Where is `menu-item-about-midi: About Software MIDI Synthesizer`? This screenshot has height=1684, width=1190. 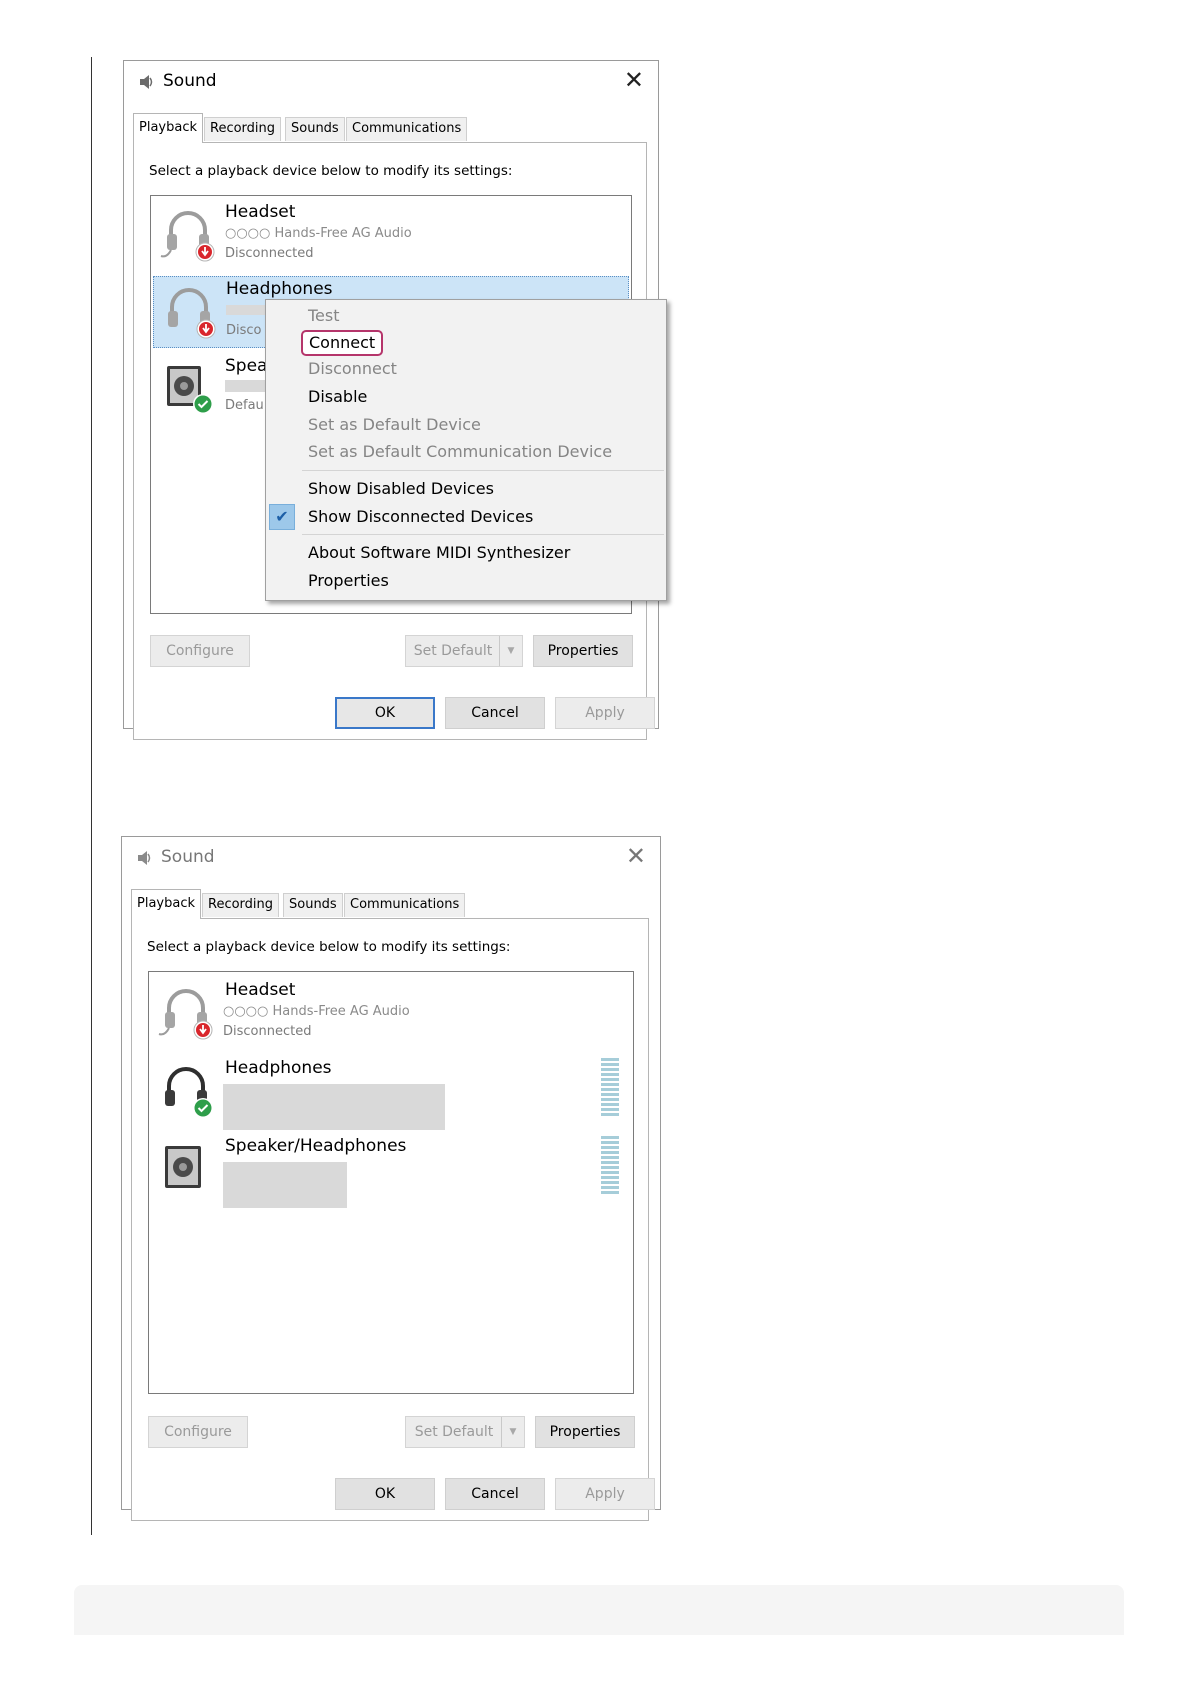 menu-item-about-midi: About Software MIDI Synthesizer is located at coordinates (439, 553).